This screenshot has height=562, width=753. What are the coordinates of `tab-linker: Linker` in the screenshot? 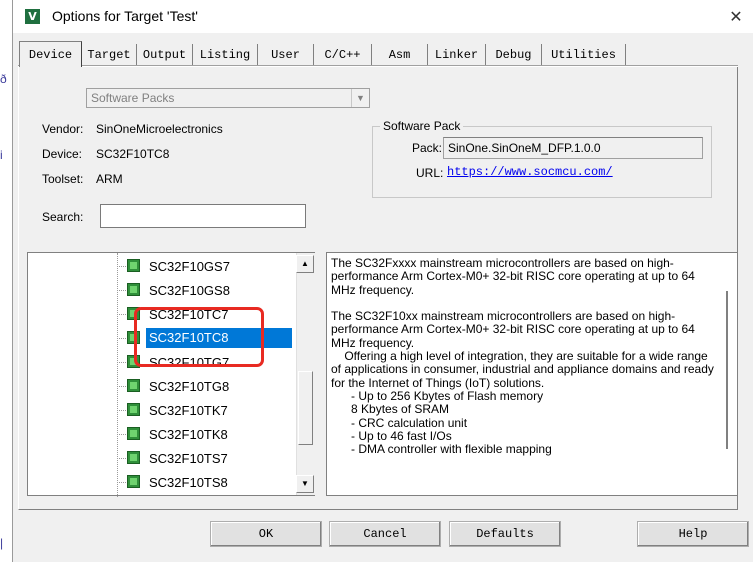 It's located at (457, 55).